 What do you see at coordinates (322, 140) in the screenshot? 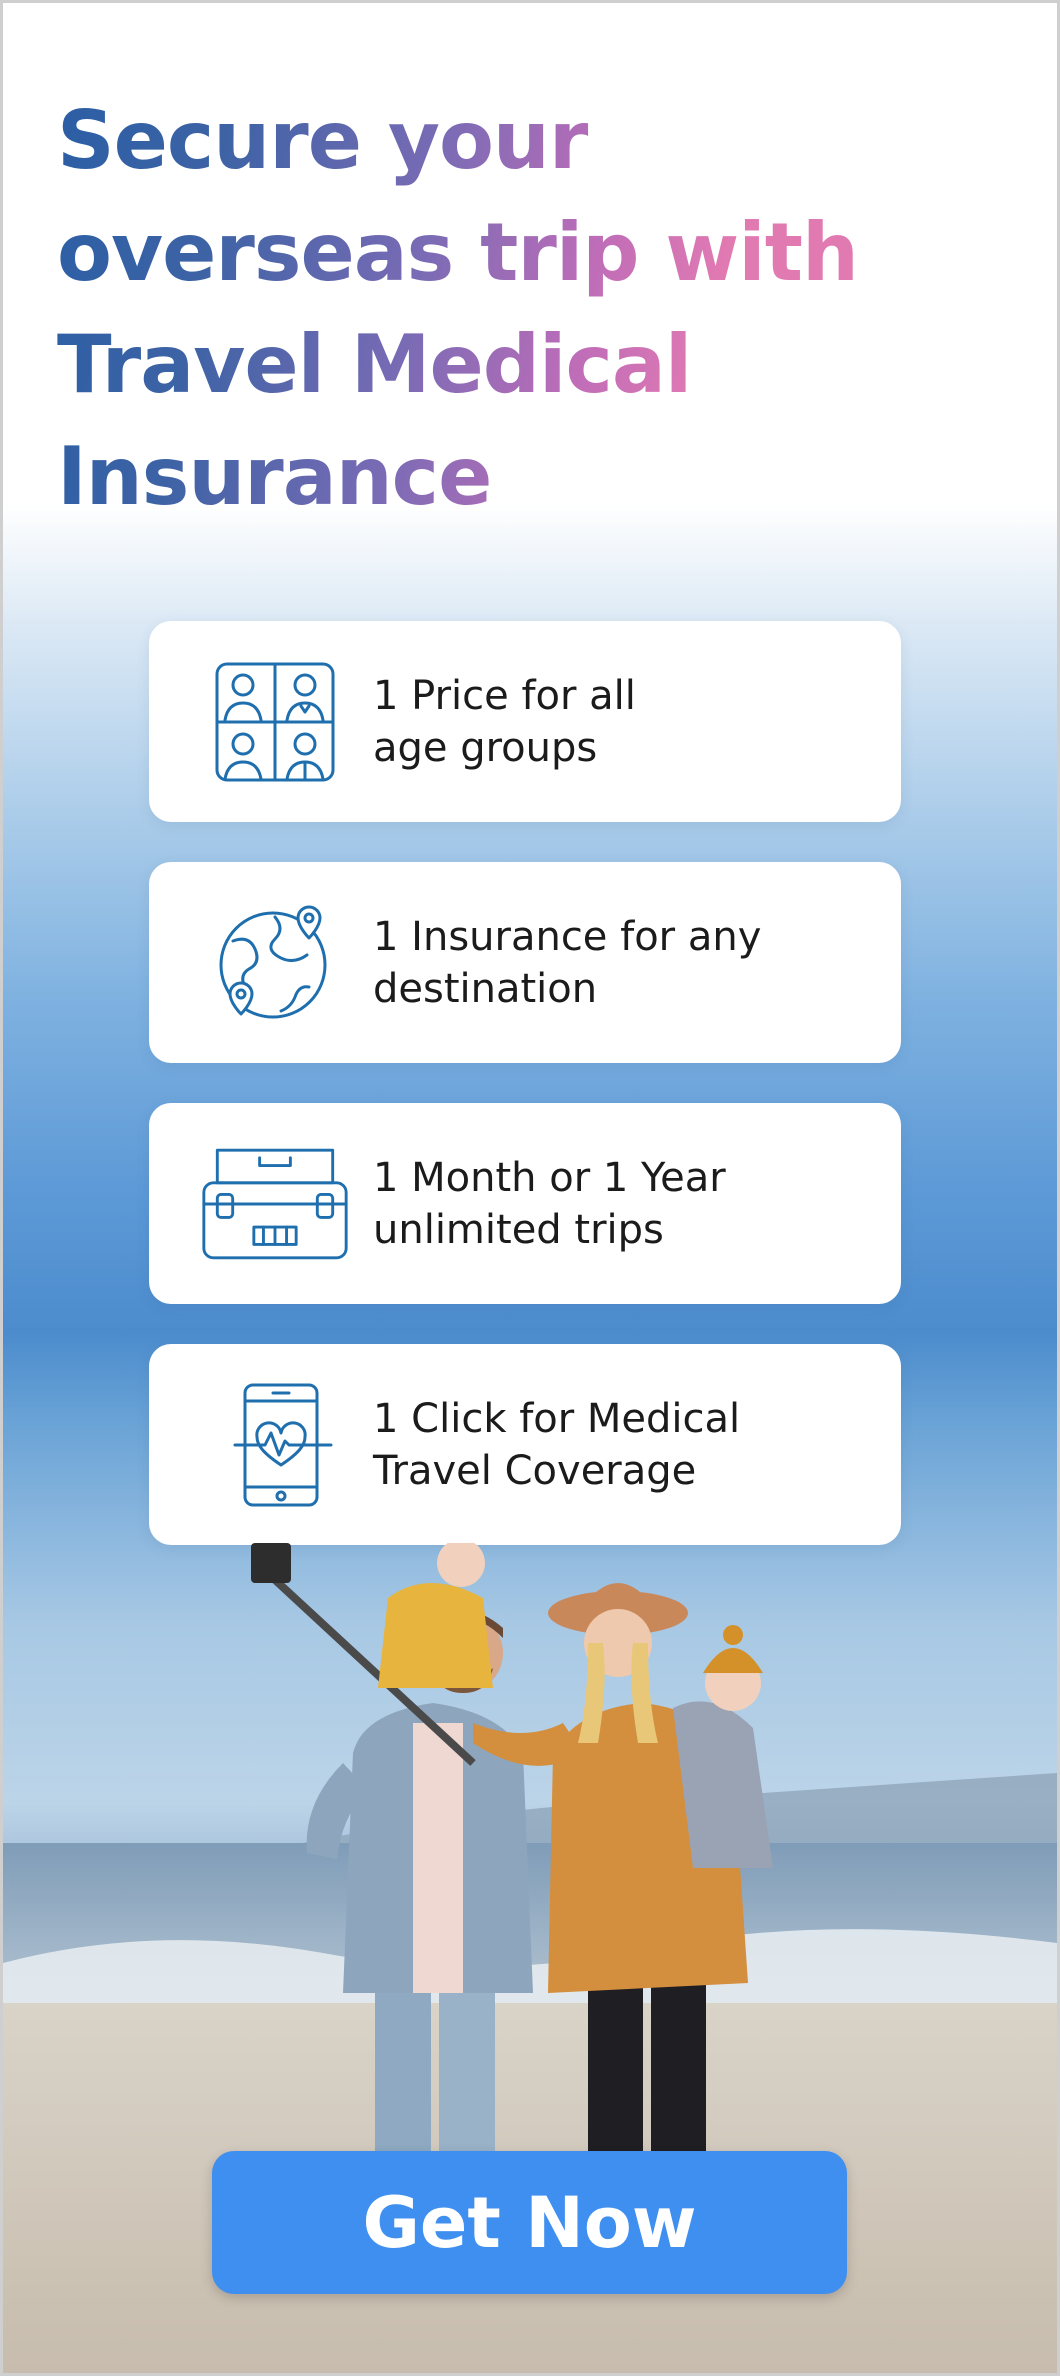
I see `headline-line-1: Secure your` at bounding box center [322, 140].